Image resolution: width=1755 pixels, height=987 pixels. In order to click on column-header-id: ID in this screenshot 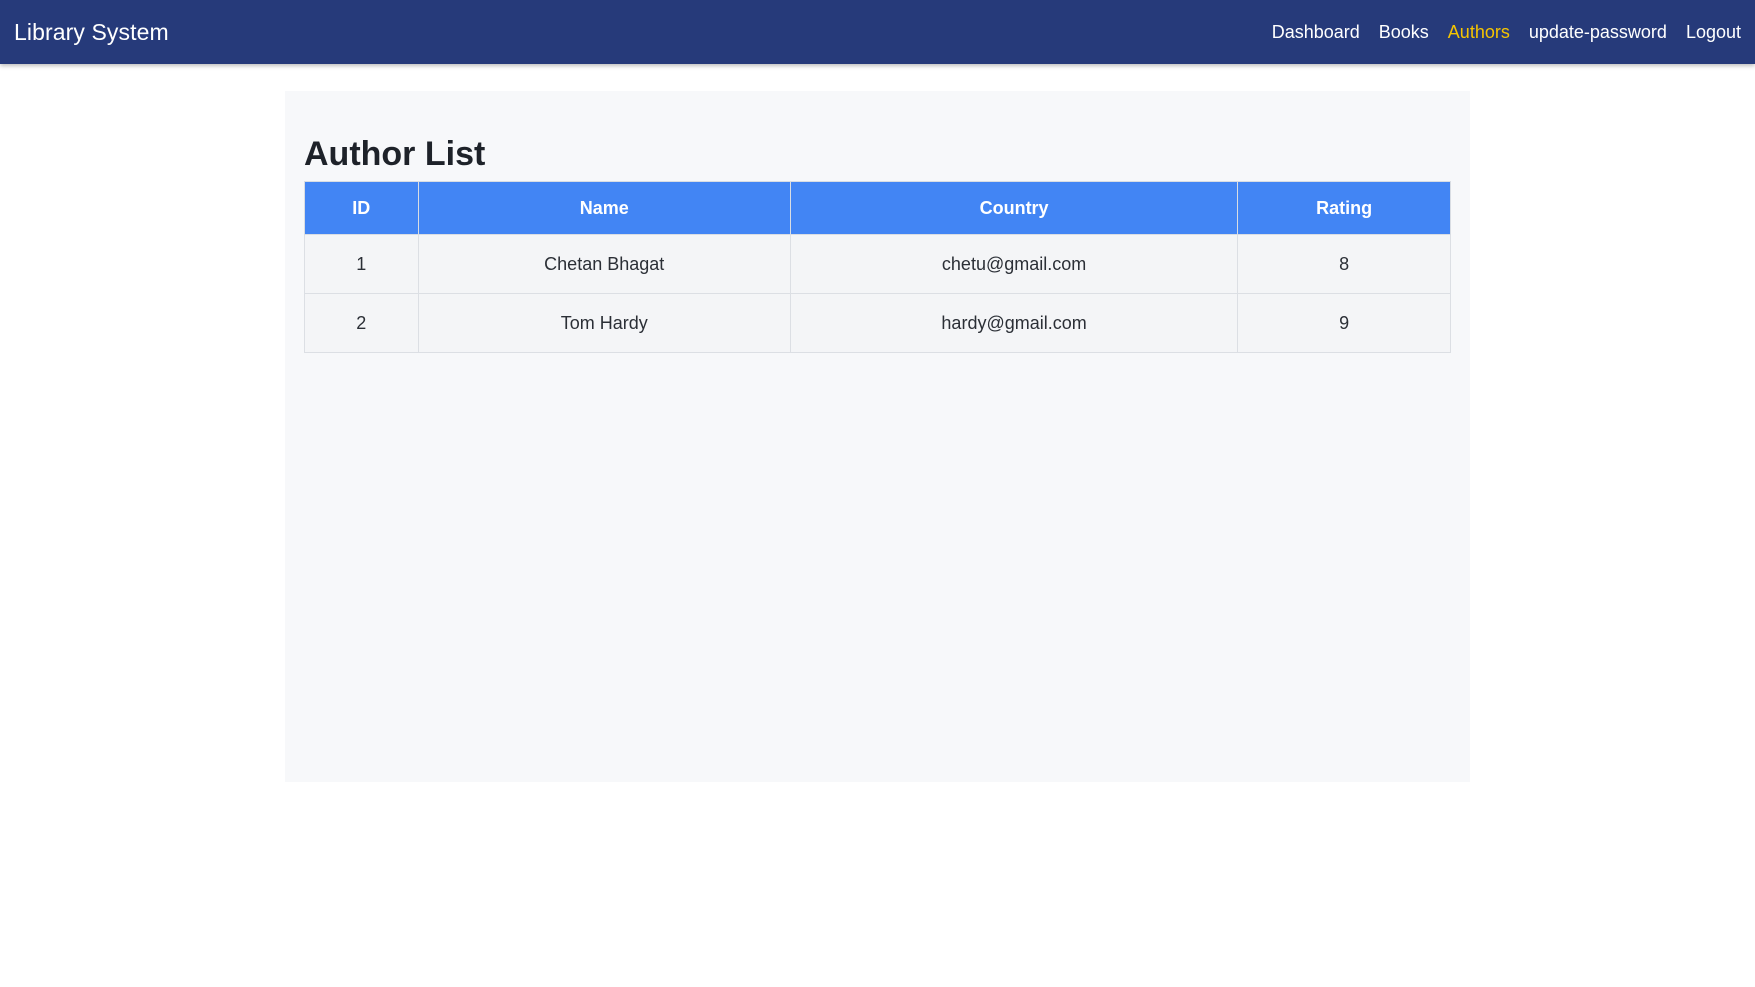, I will do `click(361, 208)`.